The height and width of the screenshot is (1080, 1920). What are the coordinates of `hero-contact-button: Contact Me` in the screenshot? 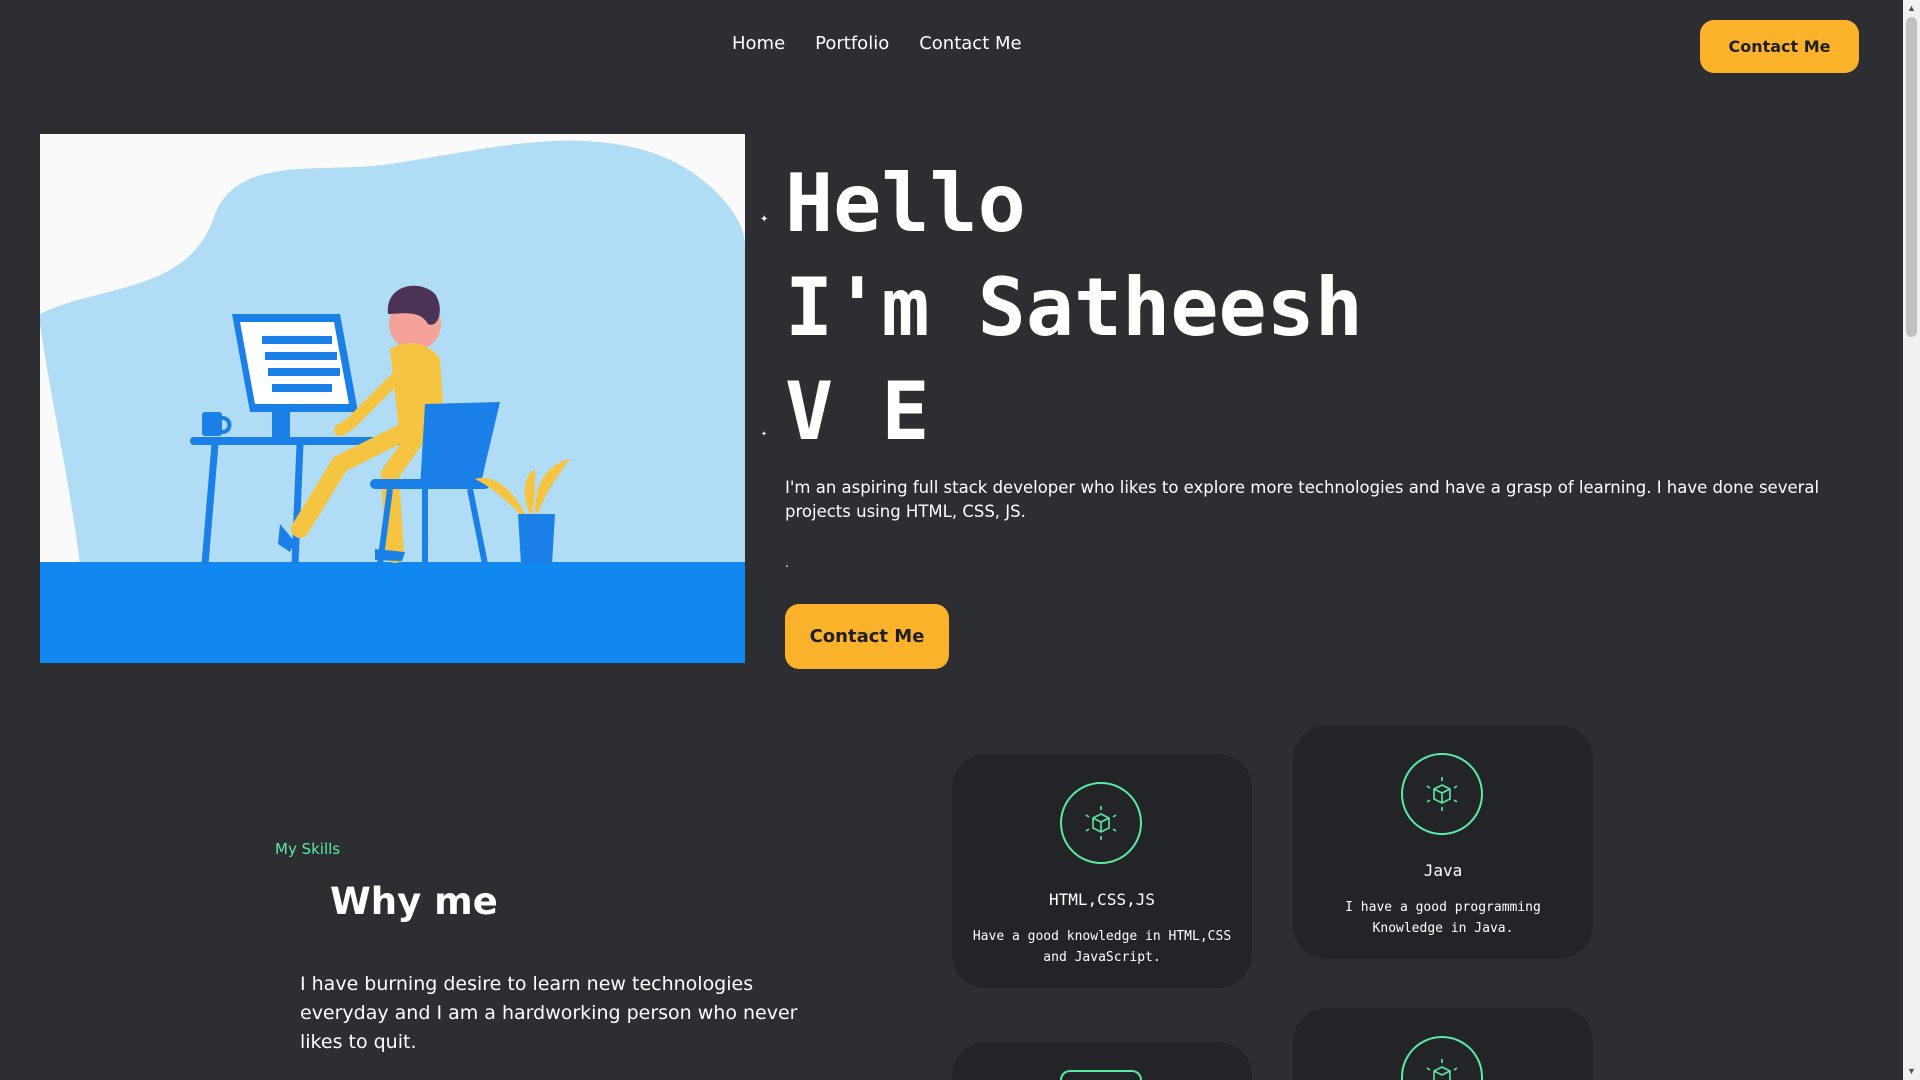 It's located at (867, 636).